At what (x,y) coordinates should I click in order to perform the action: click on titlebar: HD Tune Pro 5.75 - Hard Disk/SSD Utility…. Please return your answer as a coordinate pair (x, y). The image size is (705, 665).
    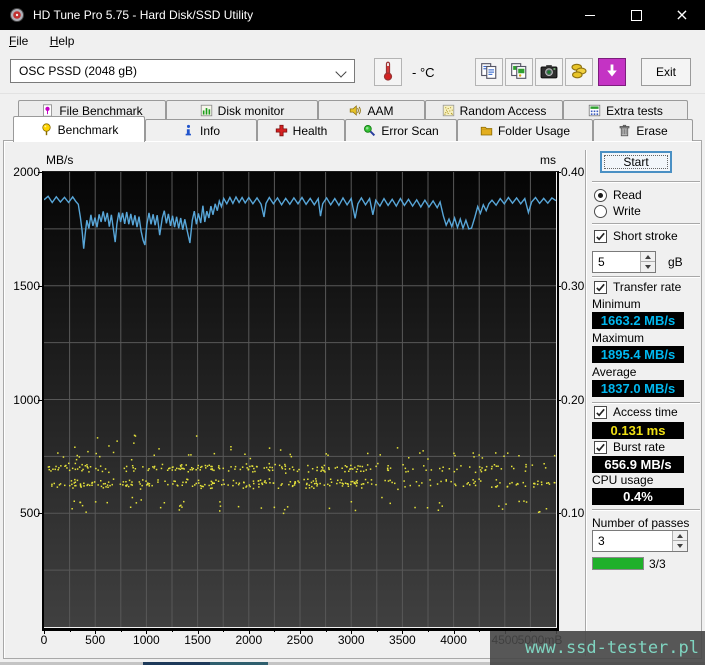
    Looking at the image, I should click on (352, 15).